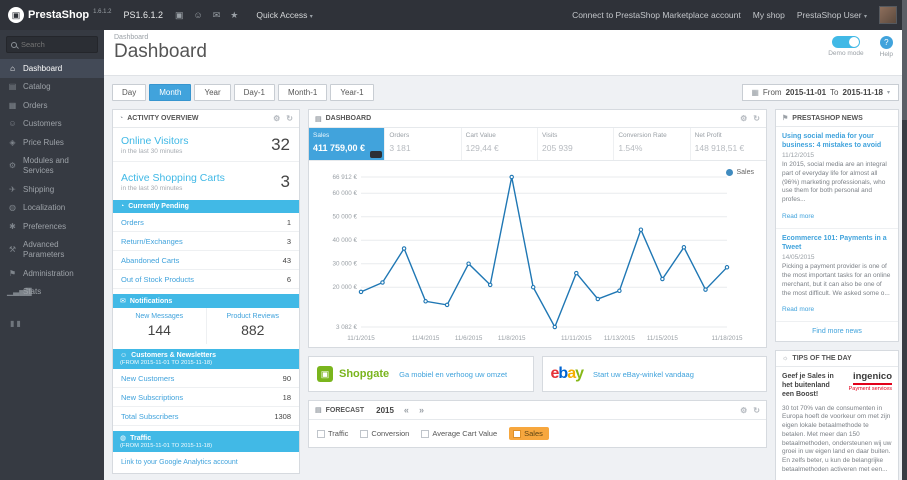  Describe the element at coordinates (557, 148) in the screenshot. I see `kpi-value: 205 939` at that location.